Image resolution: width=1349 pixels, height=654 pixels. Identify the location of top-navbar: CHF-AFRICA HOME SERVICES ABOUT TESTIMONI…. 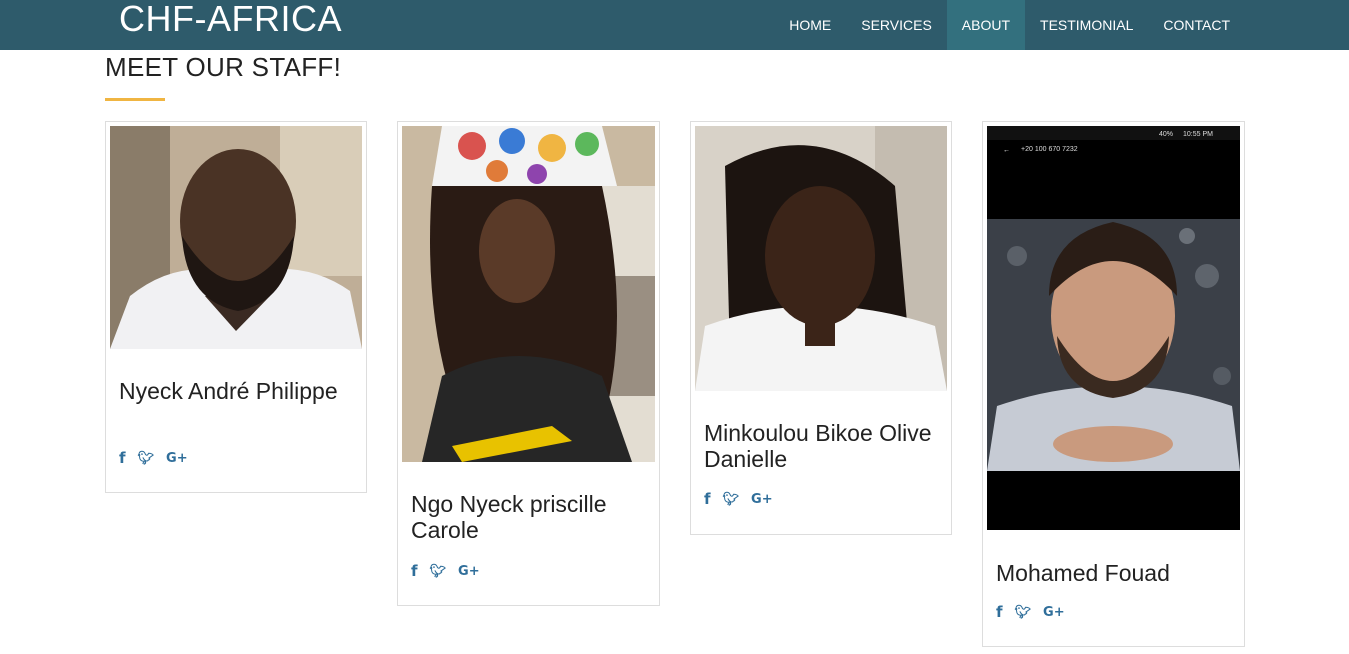
(674, 25).